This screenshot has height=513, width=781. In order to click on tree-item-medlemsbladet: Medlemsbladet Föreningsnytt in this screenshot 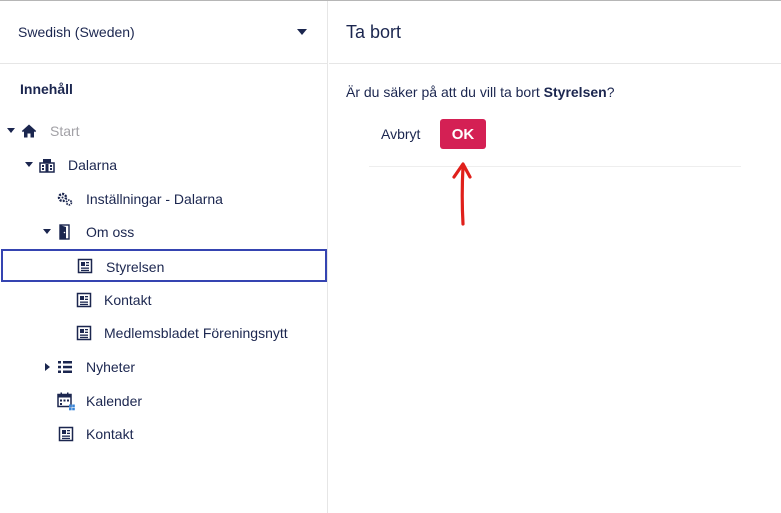, I will do `click(163, 333)`.